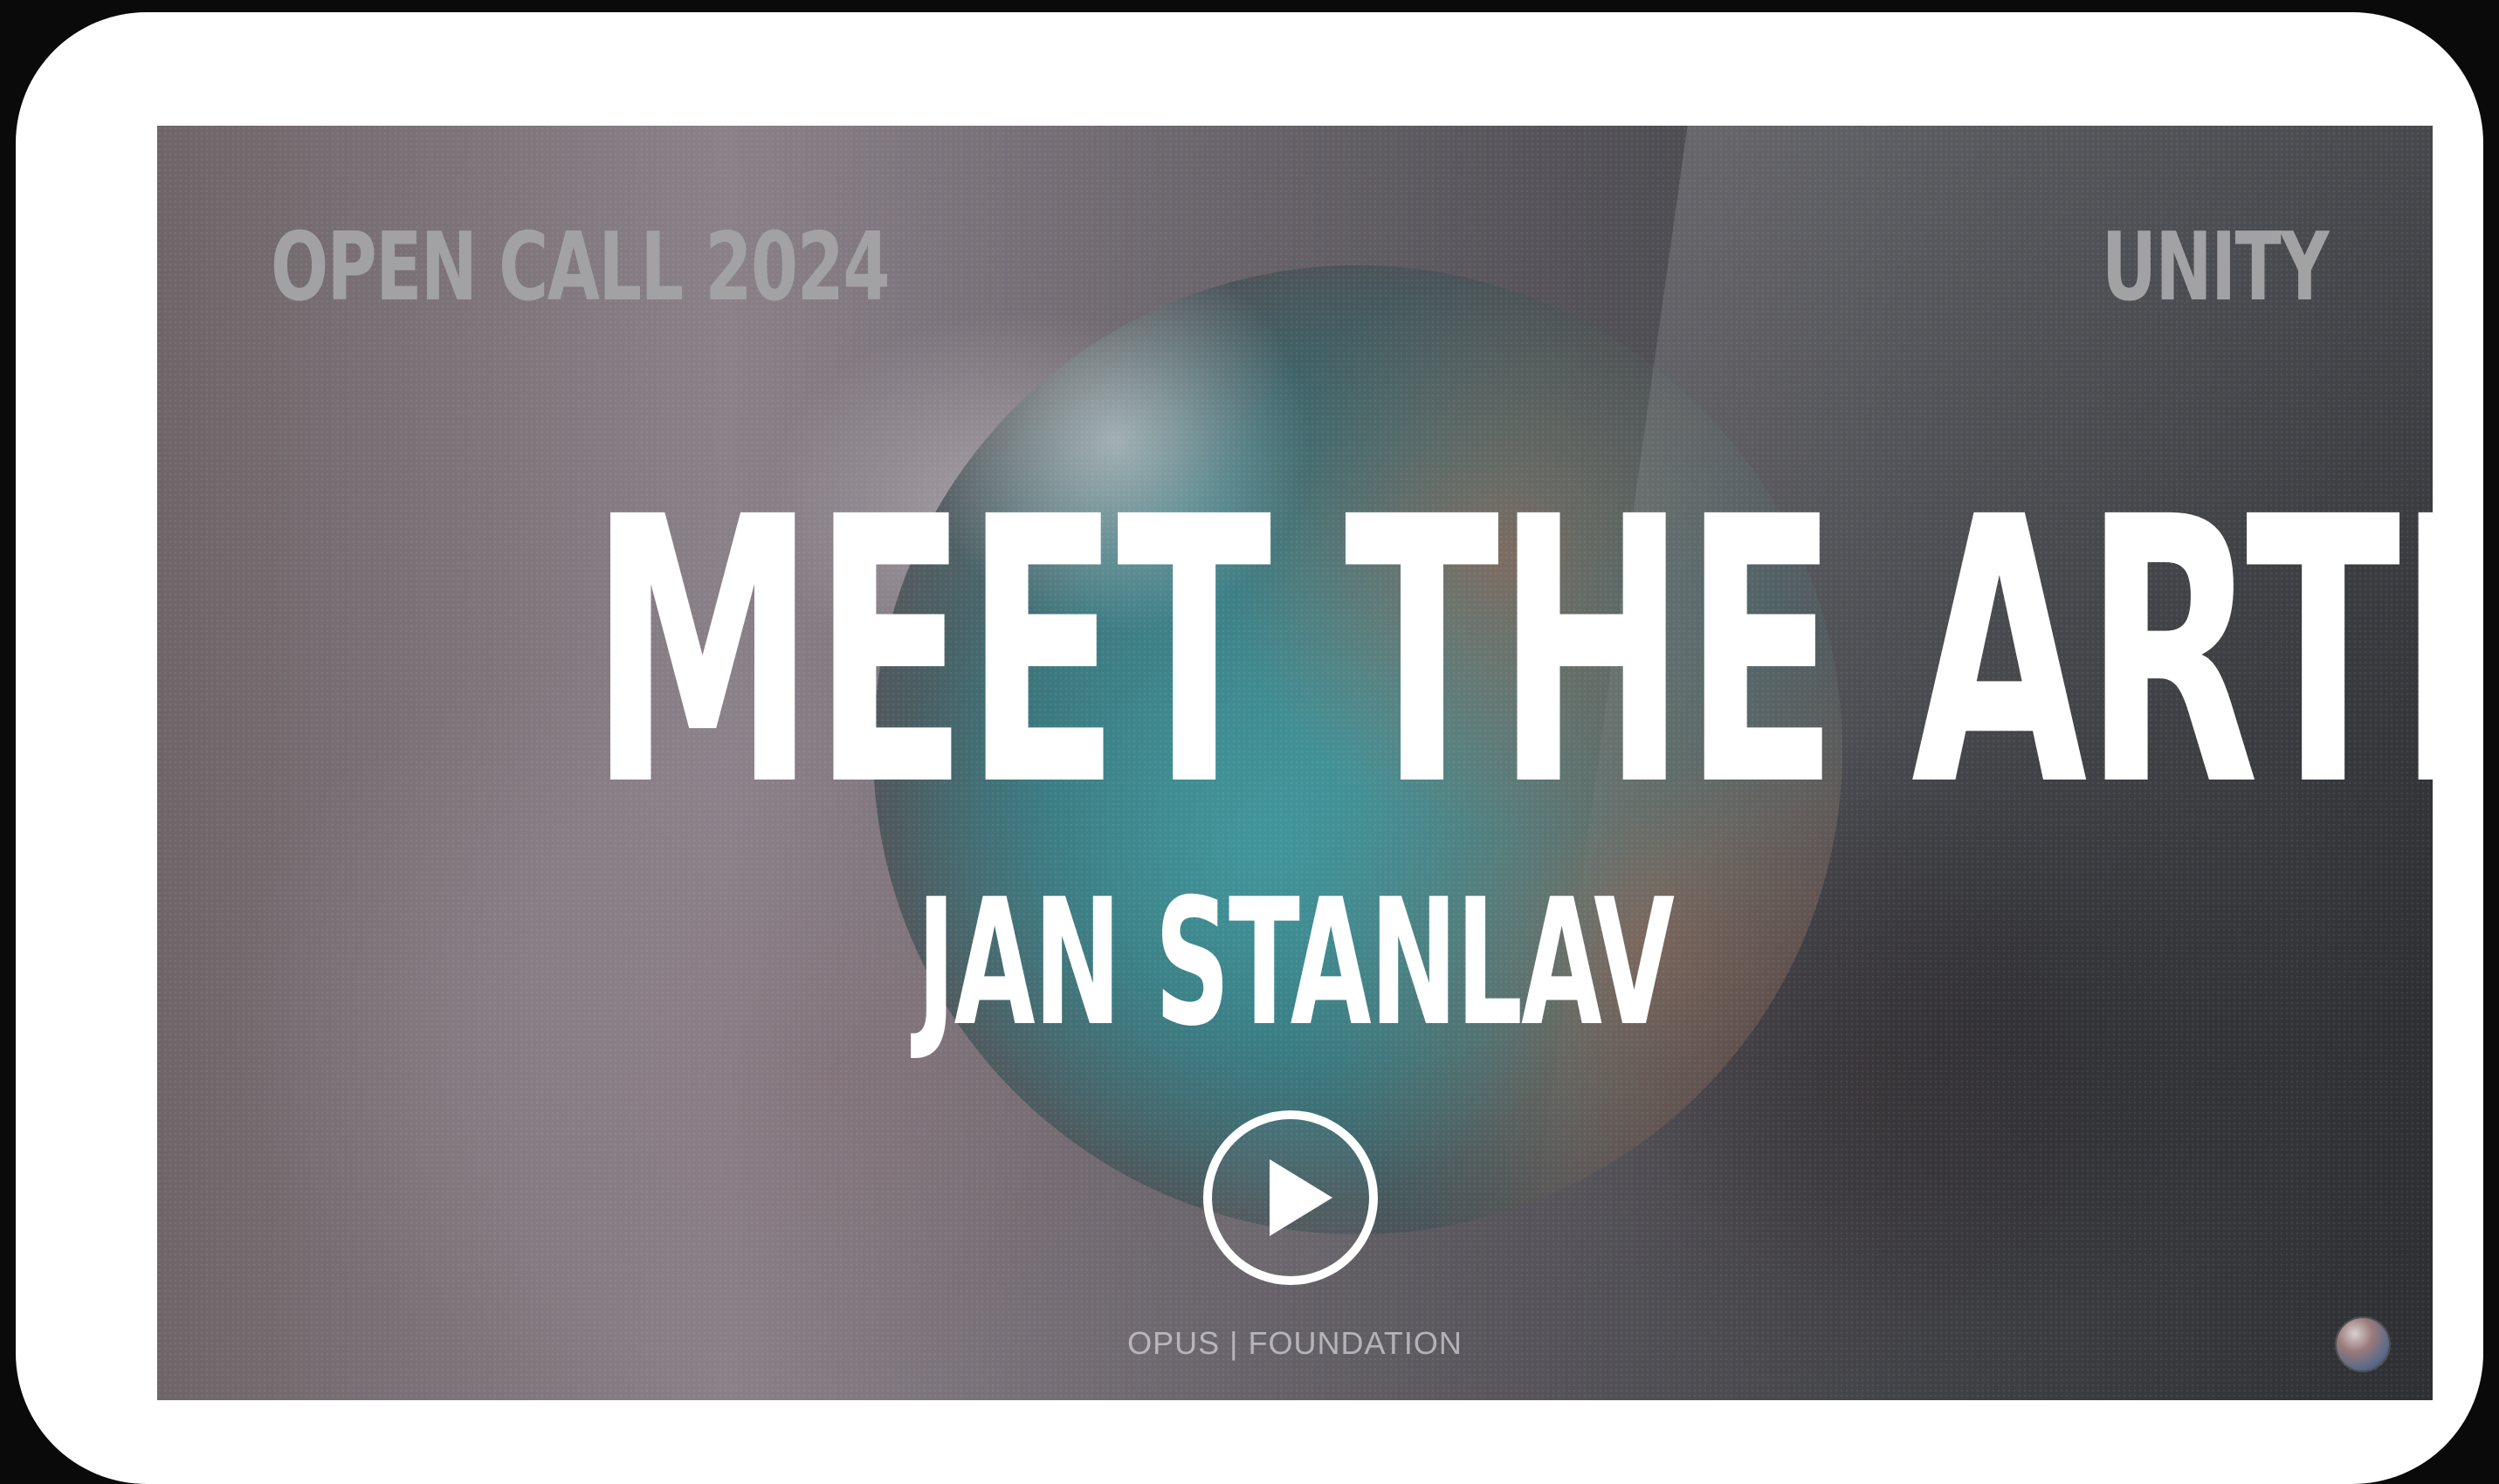 Image resolution: width=2499 pixels, height=1484 pixels. Describe the element at coordinates (1295, 963) in the screenshot. I see `artist-name: JAN STANLAV` at that location.